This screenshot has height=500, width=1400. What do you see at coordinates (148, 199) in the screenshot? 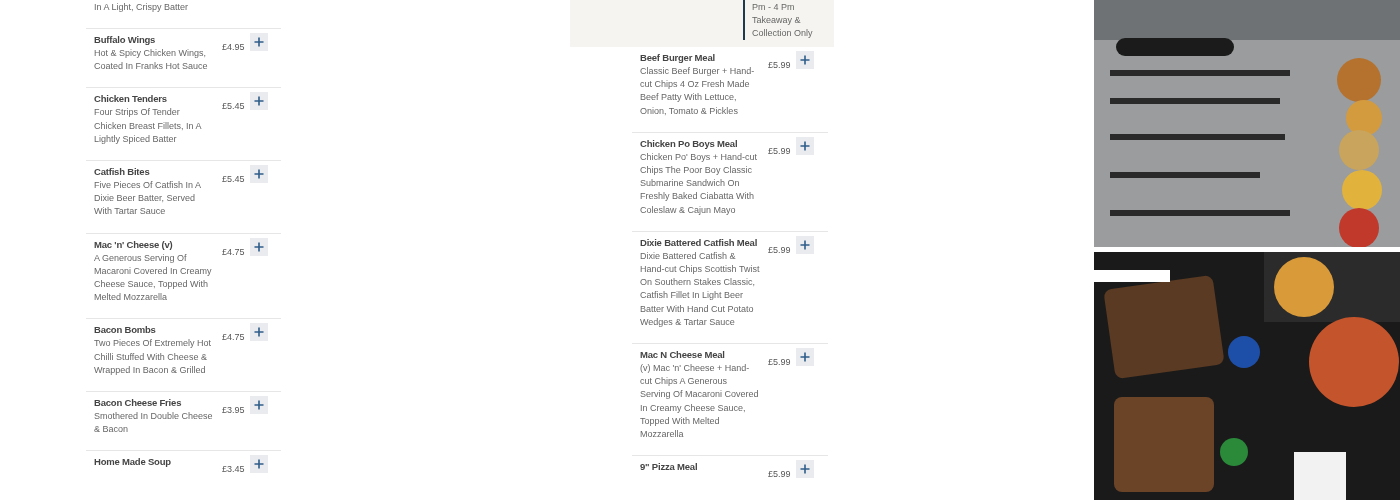
I see `item-description: Five Pieces Of Catfish In A Dixie Beer Batter, Served With Tartar Sauce` at bounding box center [148, 199].